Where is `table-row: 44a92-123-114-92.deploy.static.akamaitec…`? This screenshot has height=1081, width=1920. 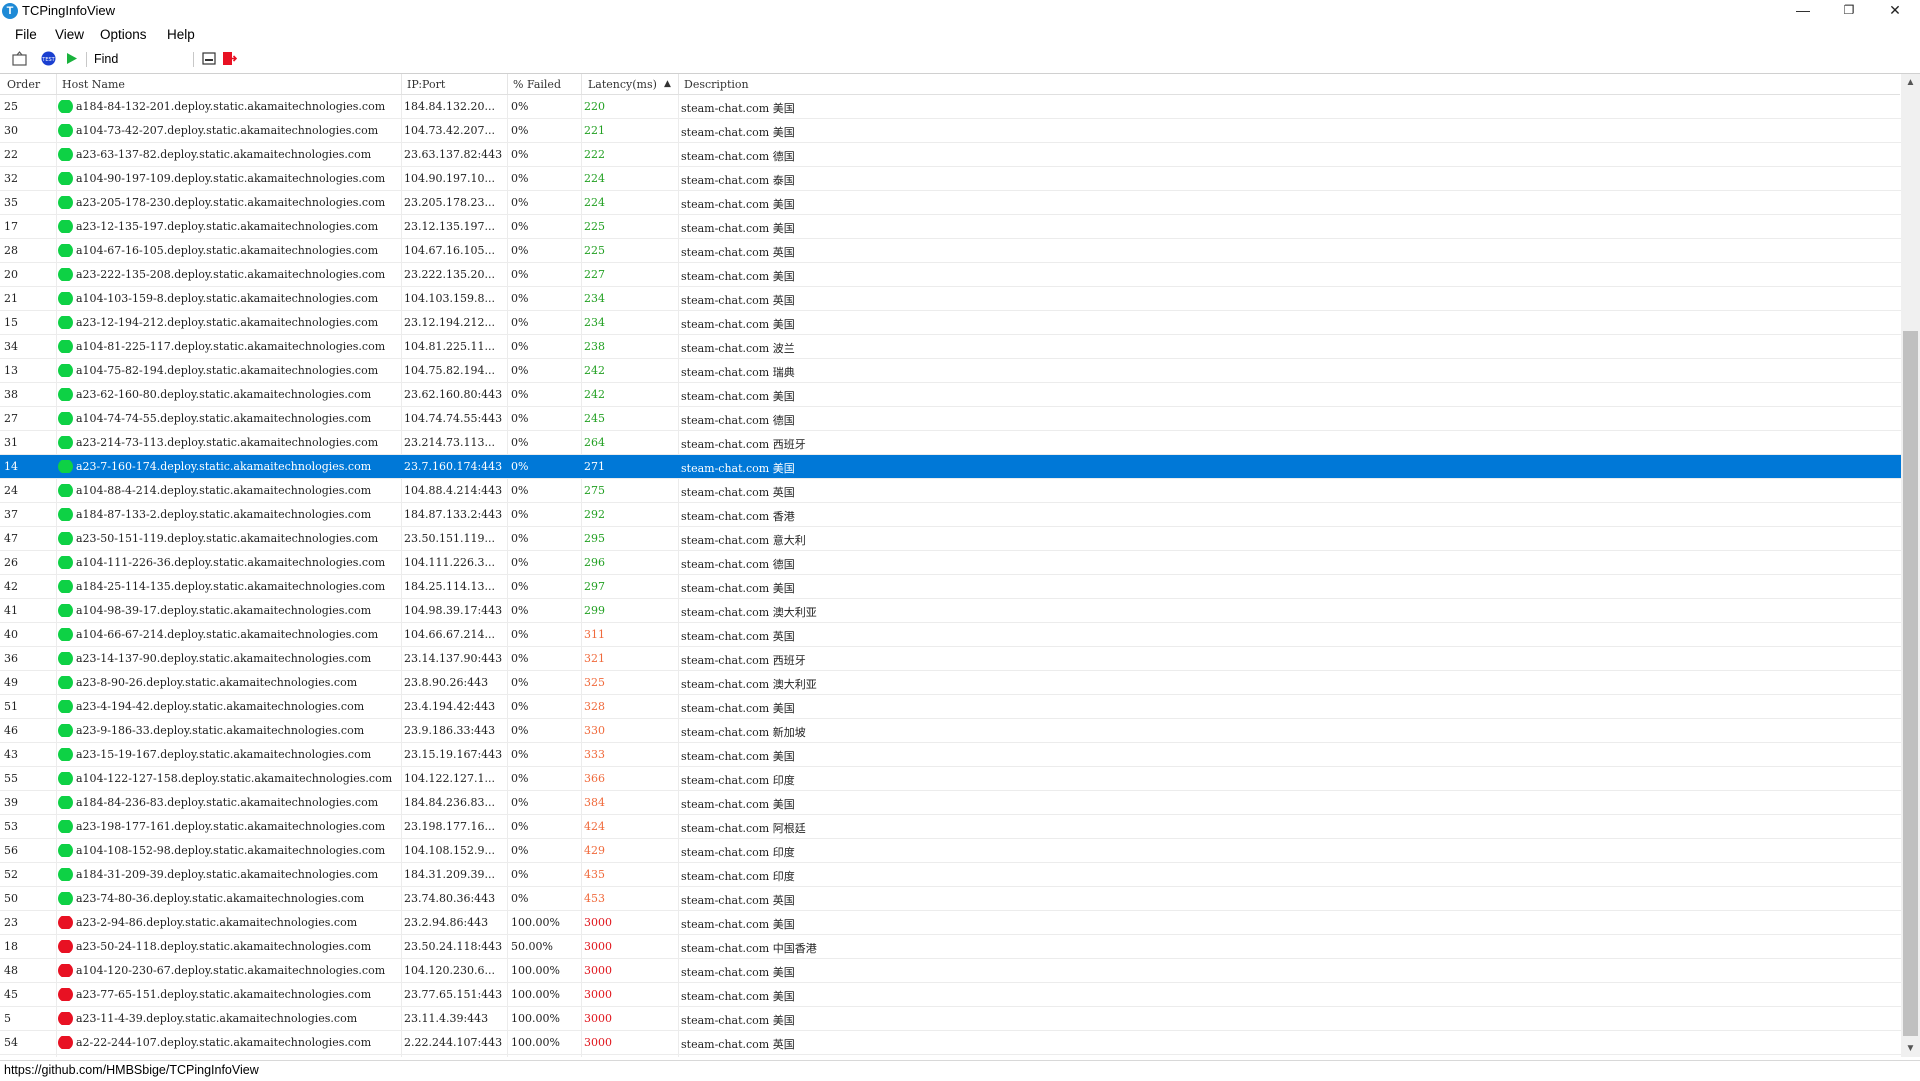 table-row: 44a92-123-114-92.deploy.static.akamaitec… is located at coordinates (950, 1056).